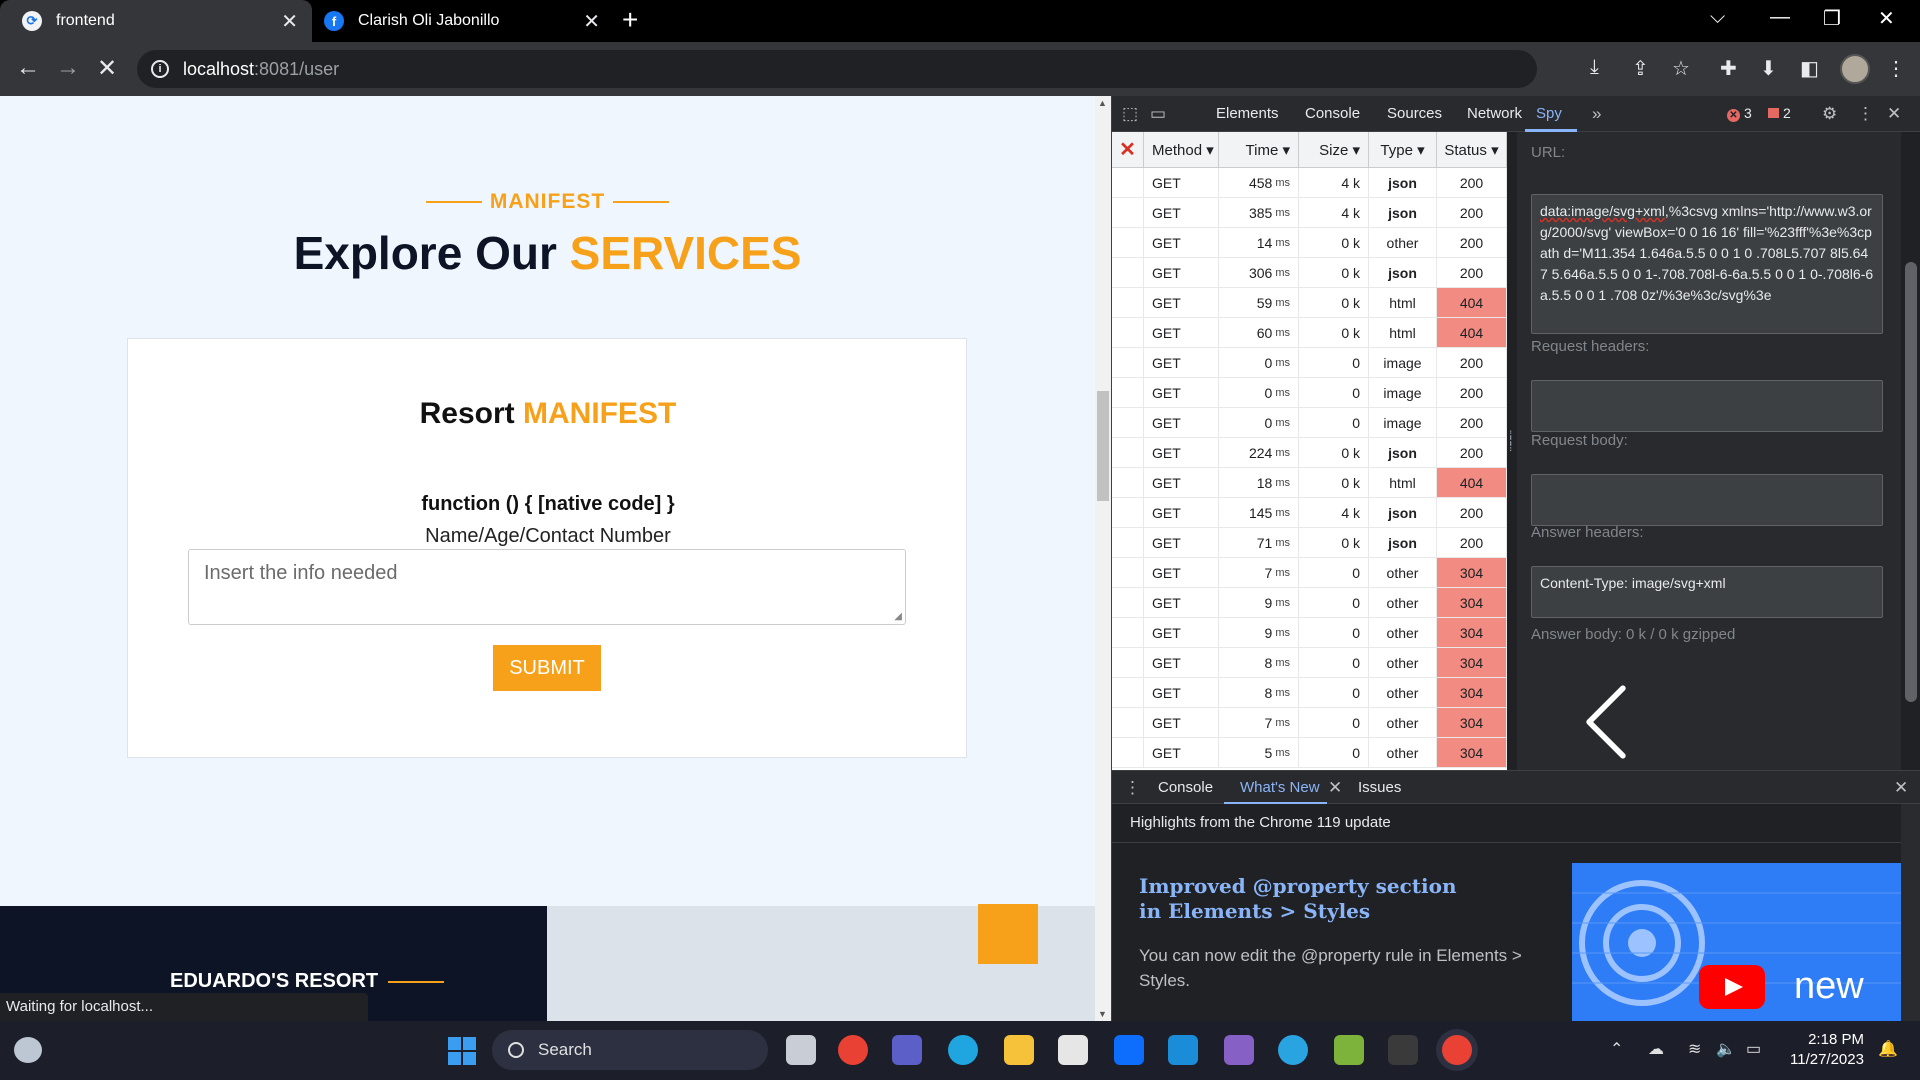  Describe the element at coordinates (1309, 753) in the screenshot. I see `table-row: GET 5 ms 0 other 304` at that location.